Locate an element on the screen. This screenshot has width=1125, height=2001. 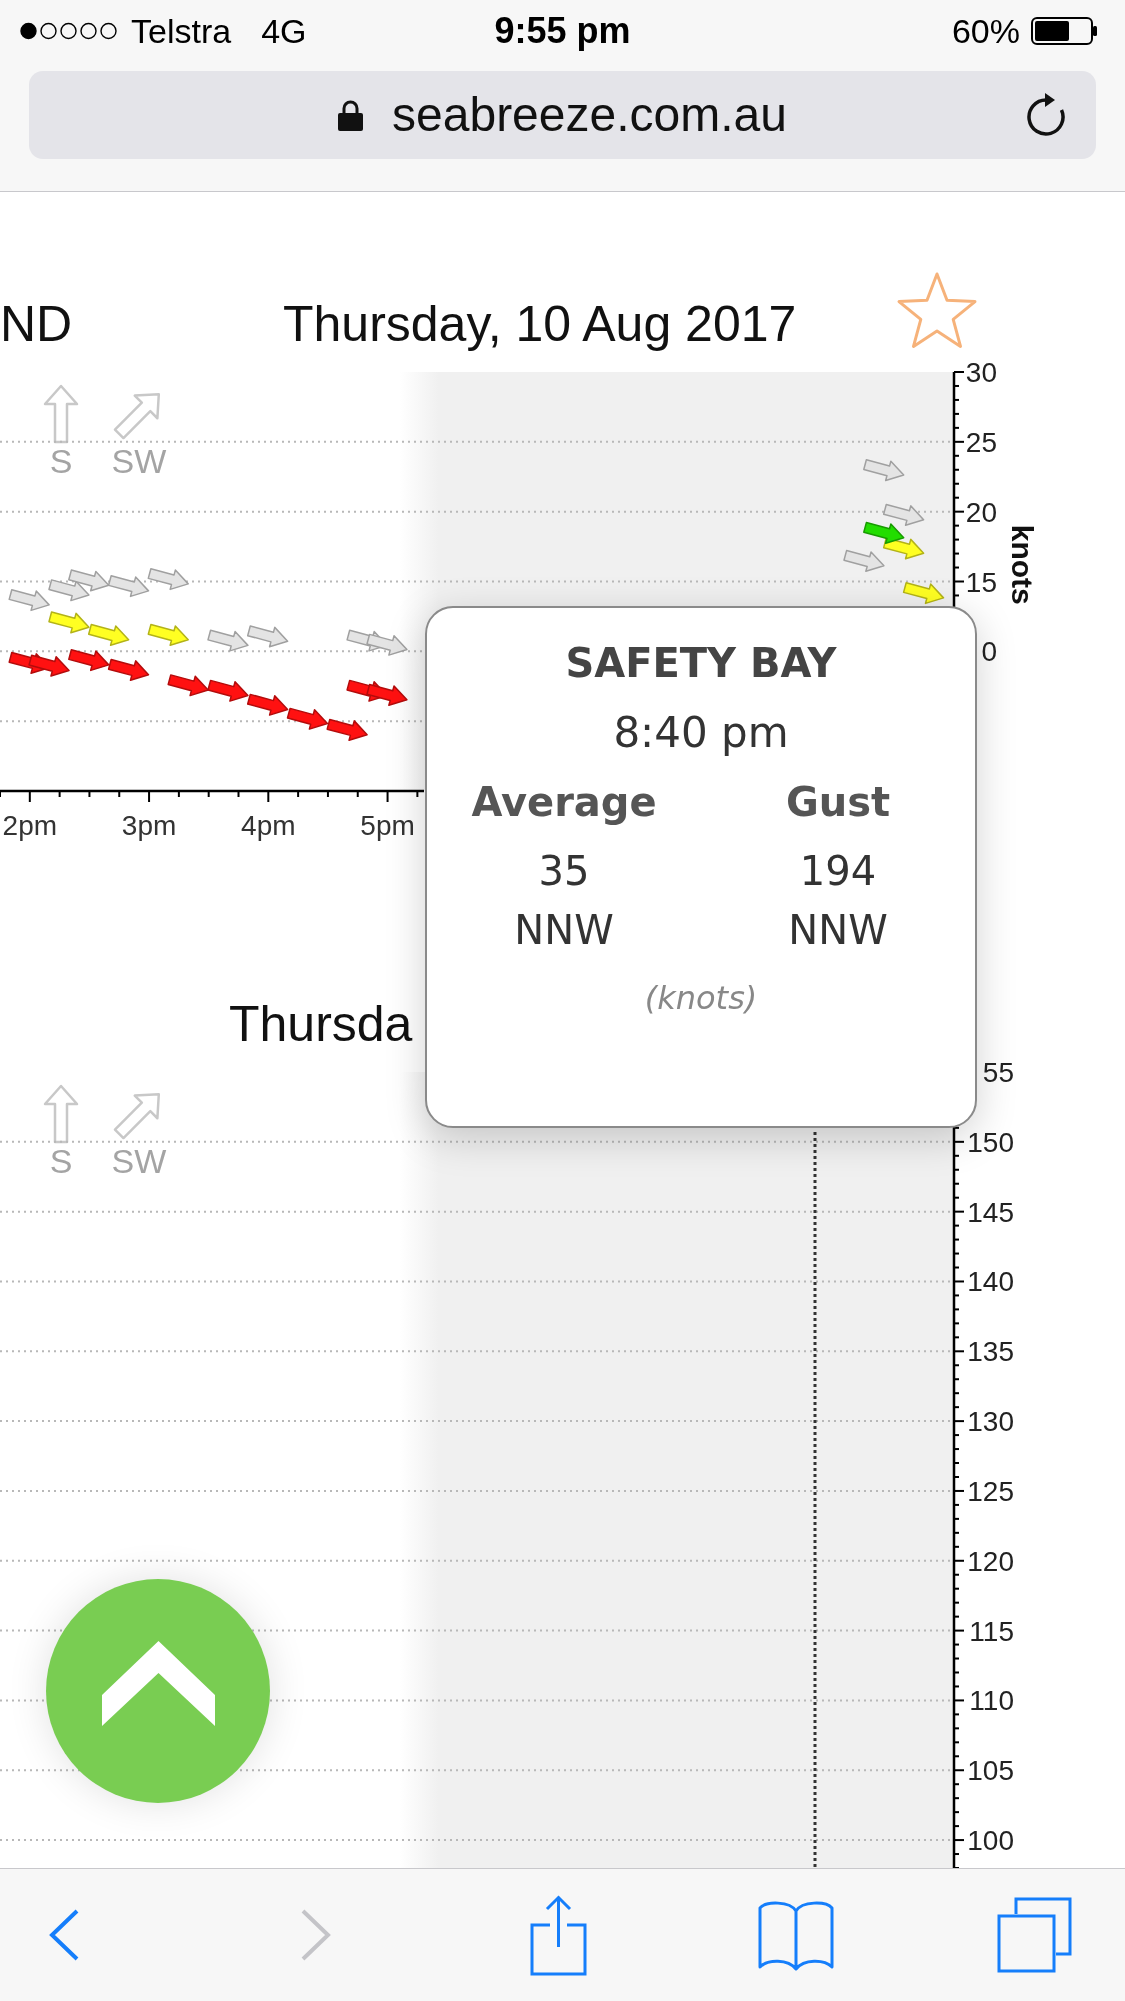
status-time: 9:55 pm is located at coordinates (562, 31).